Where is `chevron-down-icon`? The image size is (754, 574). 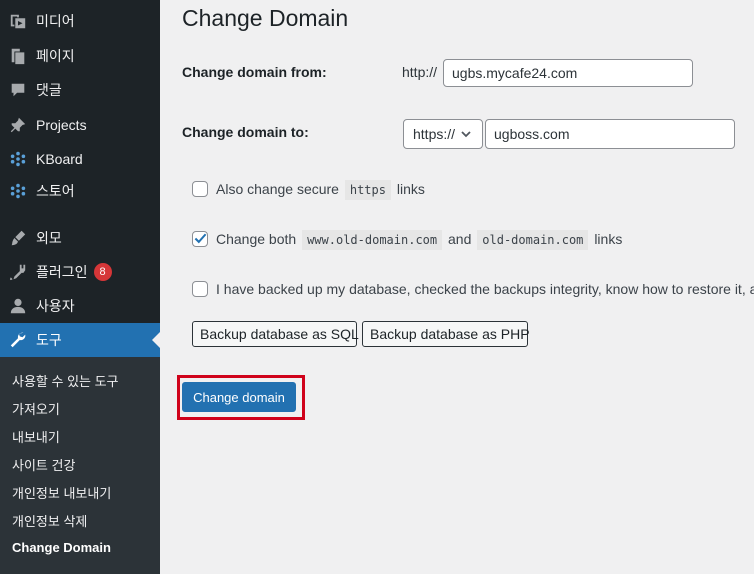
chevron-down-icon is located at coordinates (466, 134).